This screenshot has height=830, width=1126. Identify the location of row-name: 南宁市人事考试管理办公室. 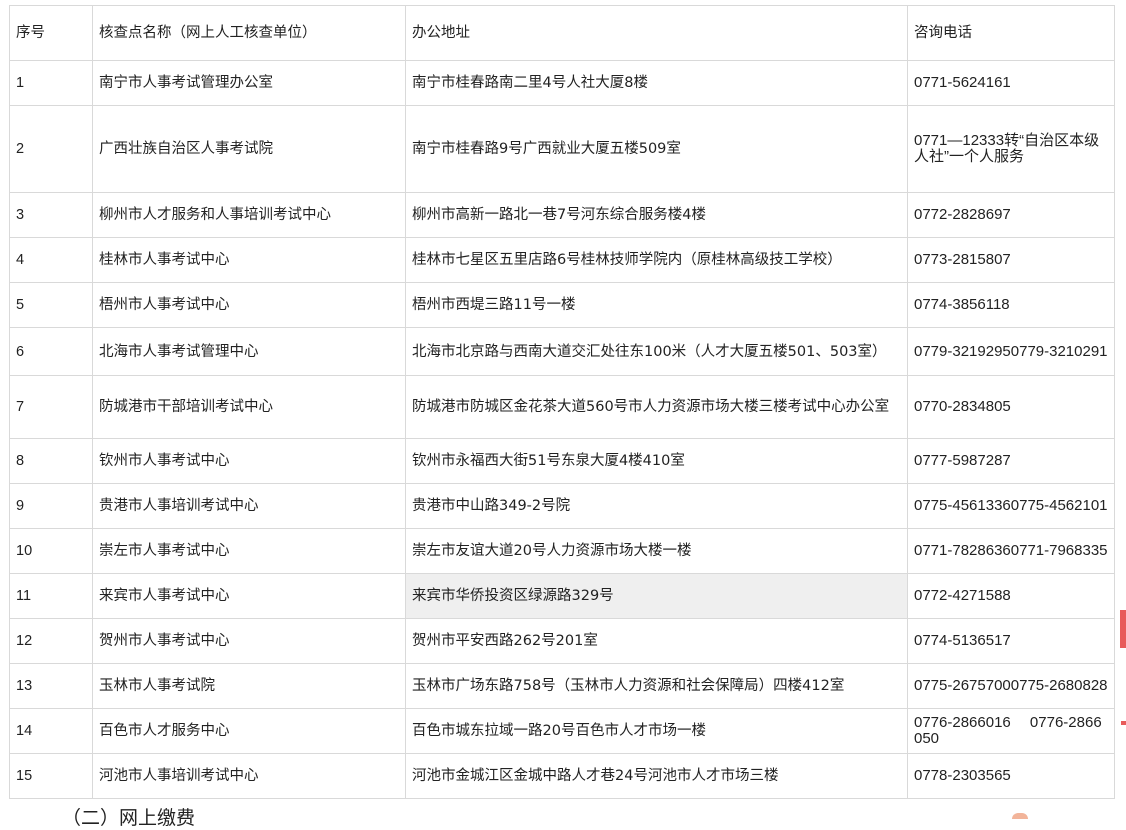
(249, 83).